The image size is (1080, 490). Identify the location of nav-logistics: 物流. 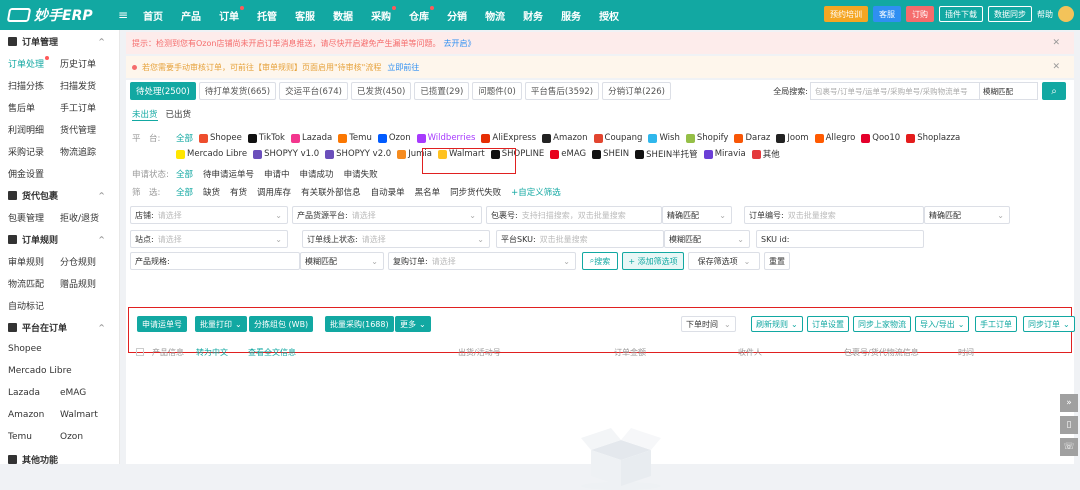
(495, 15).